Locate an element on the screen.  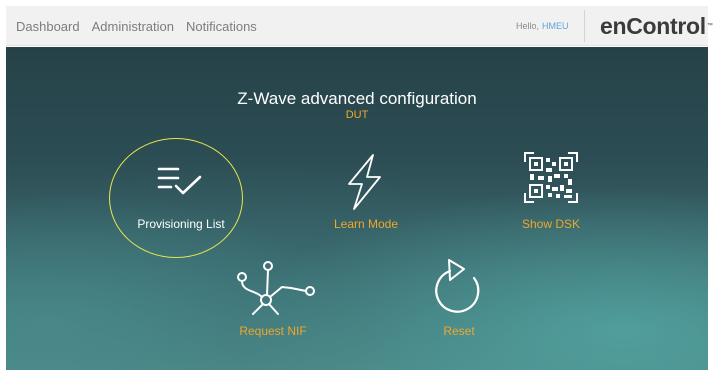
reset-label: Reset is located at coordinates (459, 331).